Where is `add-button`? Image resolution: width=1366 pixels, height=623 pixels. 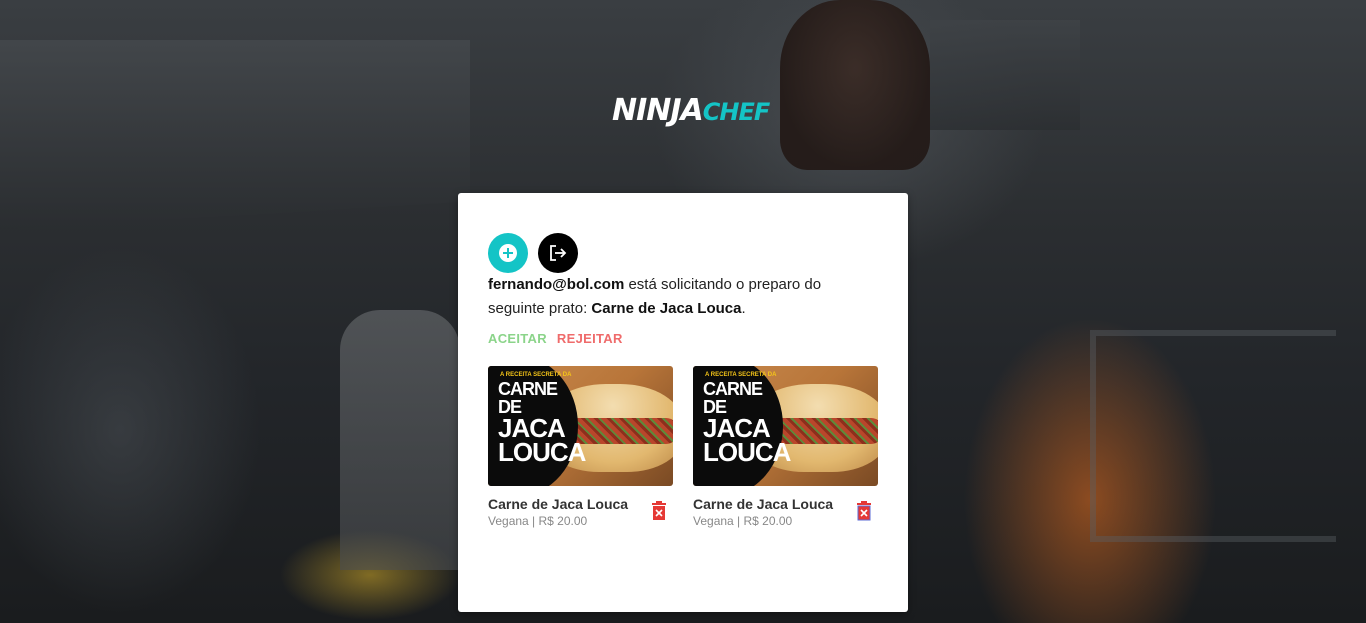
add-button is located at coordinates (508, 253).